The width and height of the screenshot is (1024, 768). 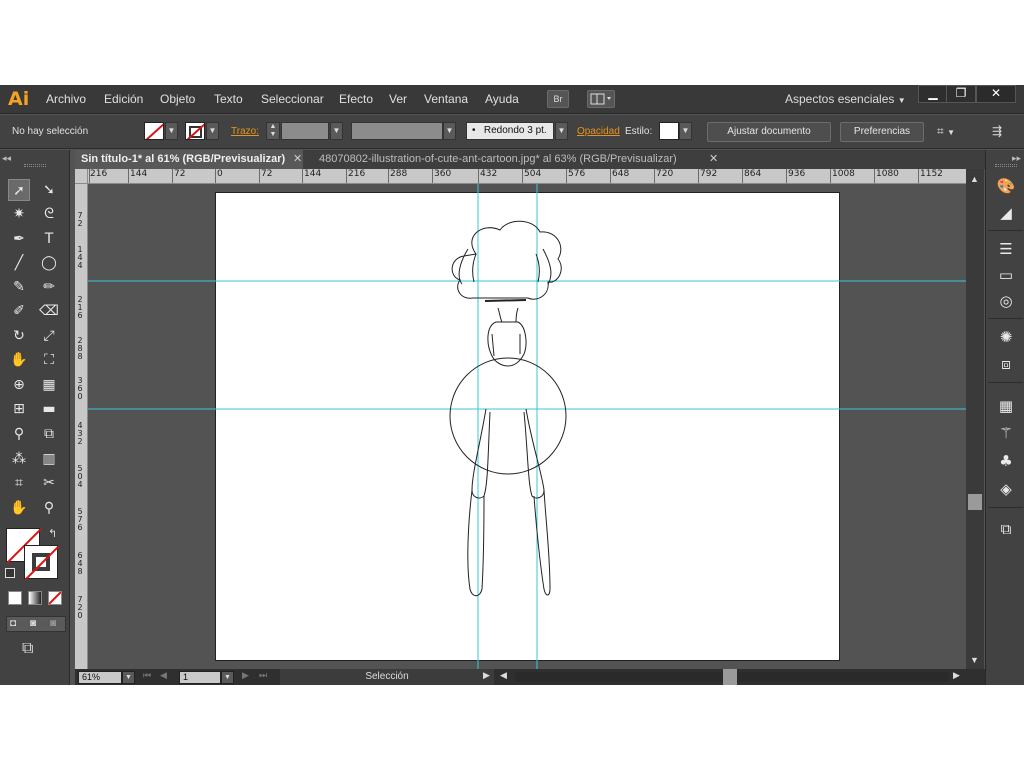 What do you see at coordinates (558, 99) in the screenshot?
I see `bridge-button: Br` at bounding box center [558, 99].